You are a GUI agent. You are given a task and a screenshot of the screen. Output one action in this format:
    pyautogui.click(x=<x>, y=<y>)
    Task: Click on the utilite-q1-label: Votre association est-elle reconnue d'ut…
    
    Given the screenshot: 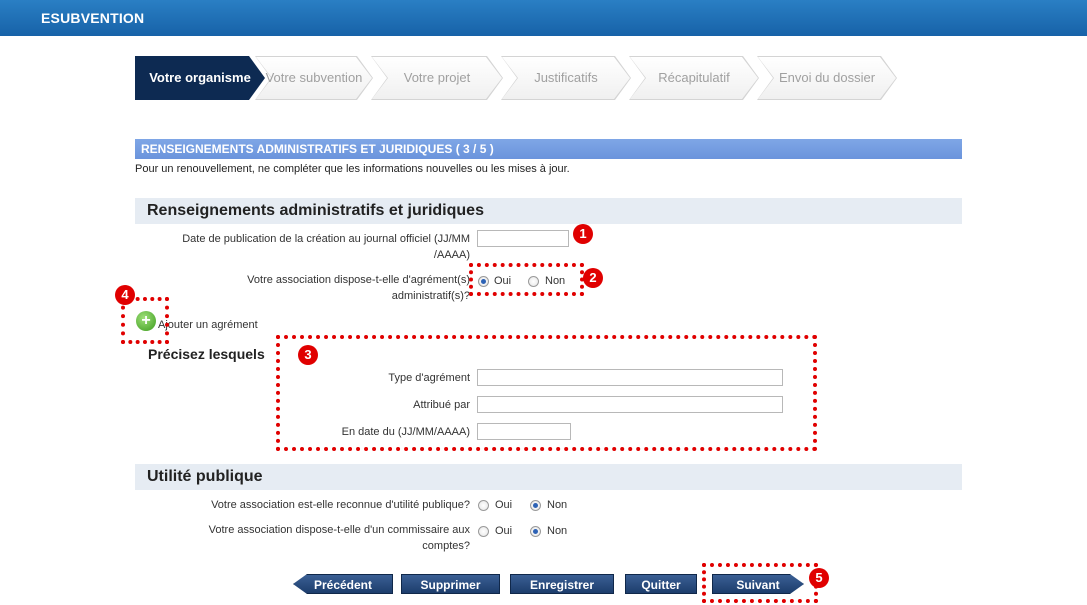 What is the action you would take?
    pyautogui.click(x=340, y=505)
    